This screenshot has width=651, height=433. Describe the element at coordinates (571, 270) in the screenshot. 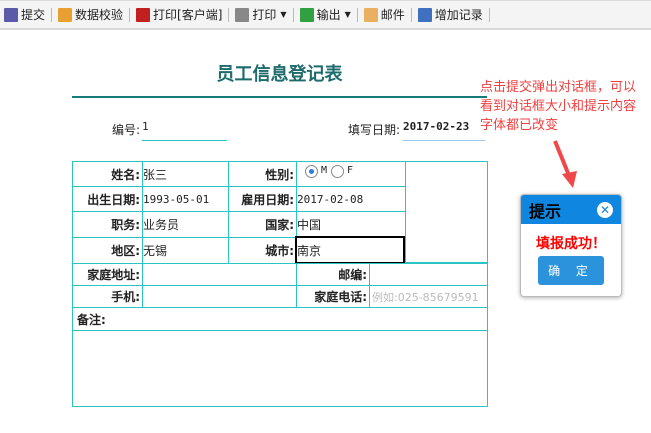

I see `ok-button: 确 定` at that location.